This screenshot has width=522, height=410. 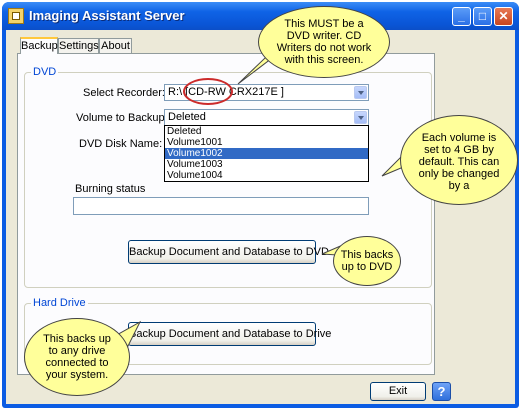 What do you see at coordinates (39, 45) in the screenshot?
I see `tab-backup: Backup` at bounding box center [39, 45].